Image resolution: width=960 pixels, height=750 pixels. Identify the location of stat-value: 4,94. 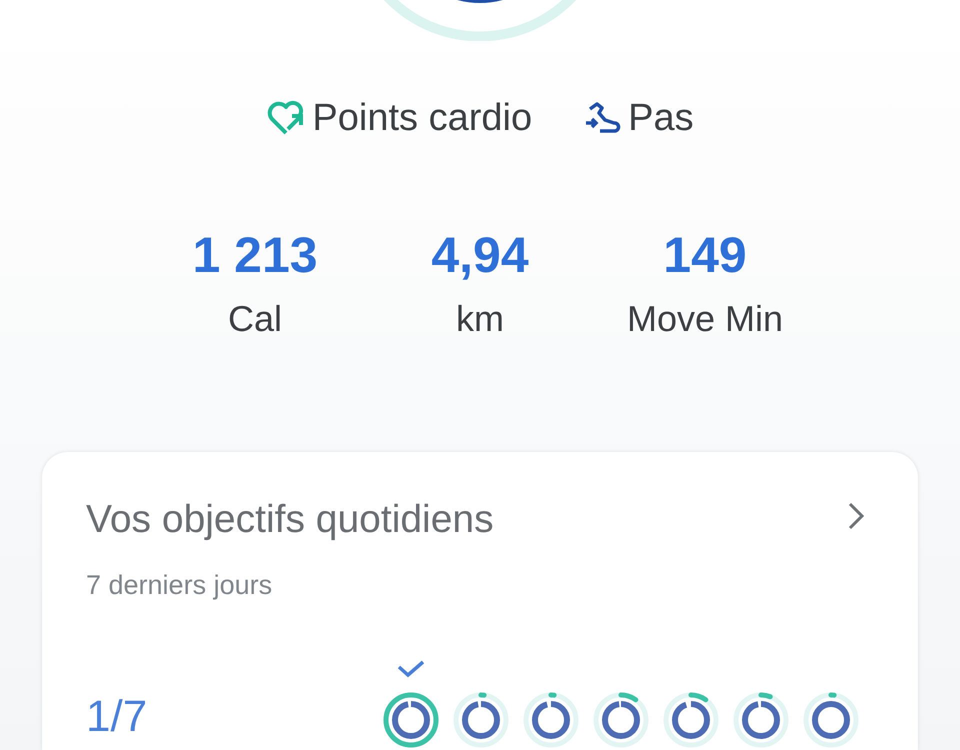
(480, 255).